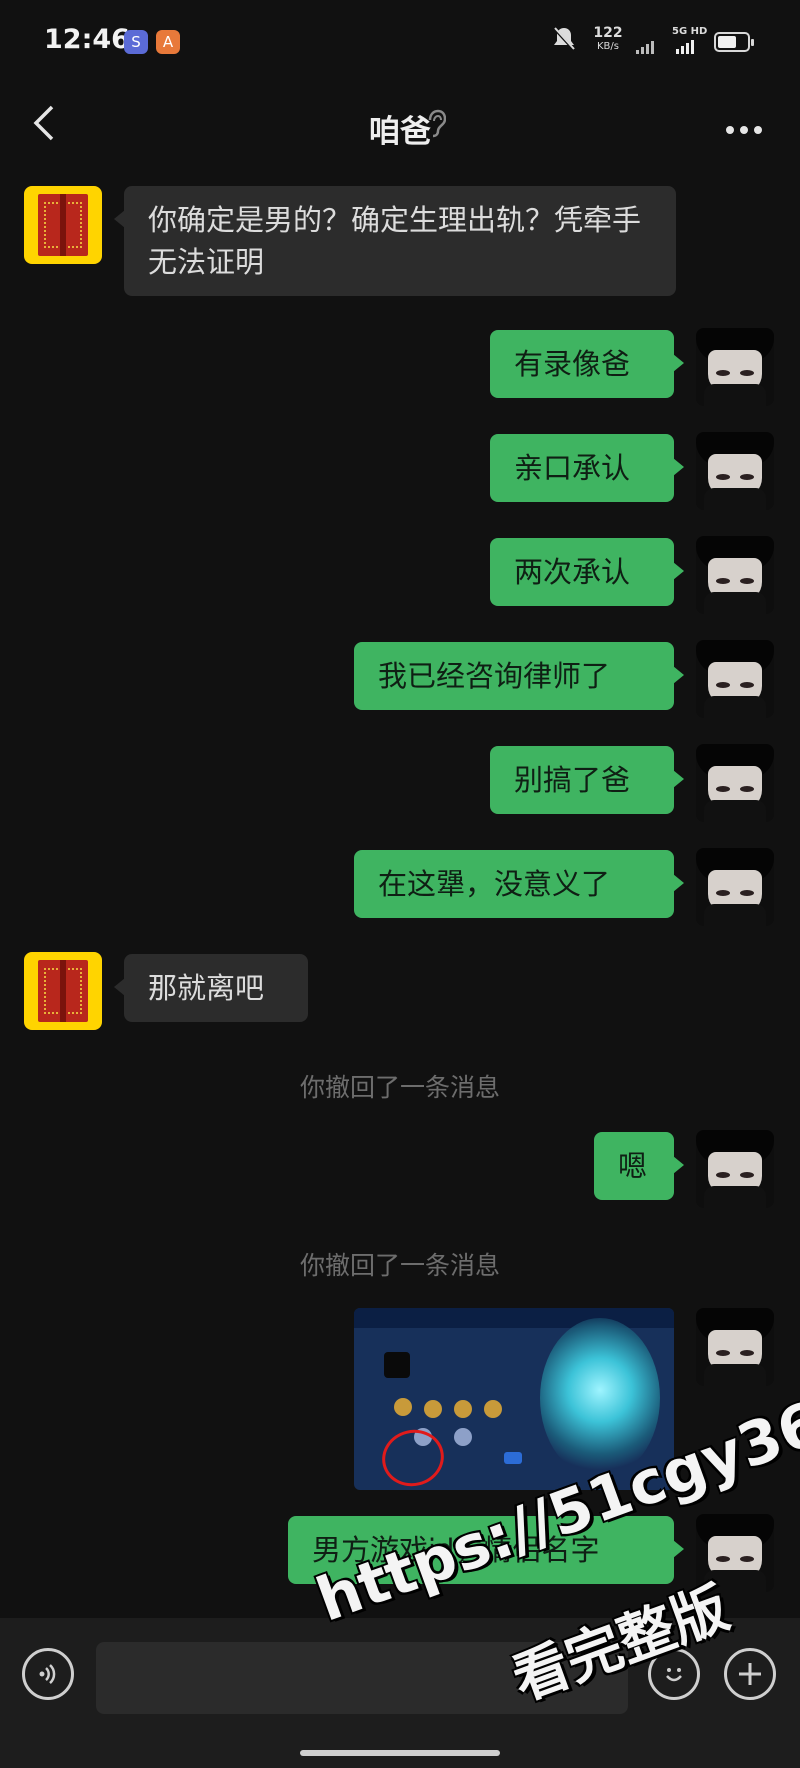 The height and width of the screenshot is (1768, 800). I want to click on outgoing-message: 嗯, so click(639, 1166).